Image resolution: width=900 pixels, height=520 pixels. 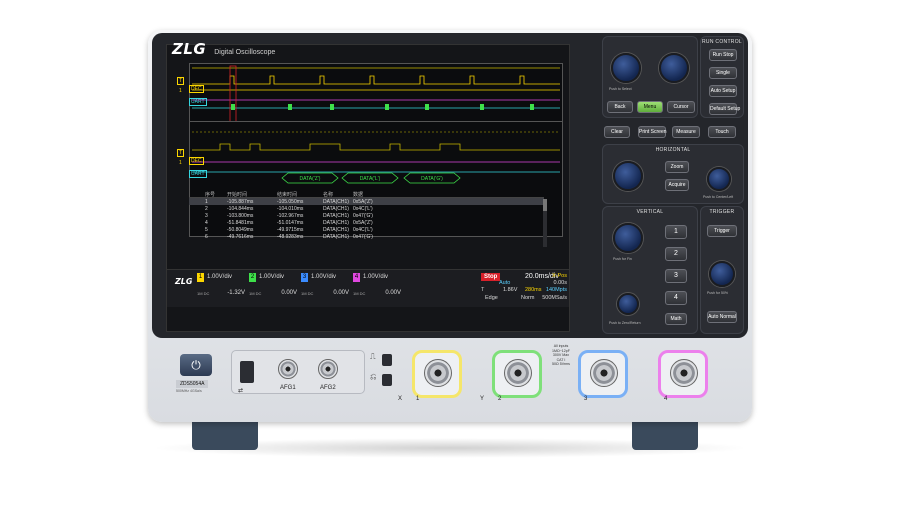 I want to click on table-row: 5 -50.8049ms -49.9715ms DATA(CH1) 0x4C('L'), so click(x=366, y=229).